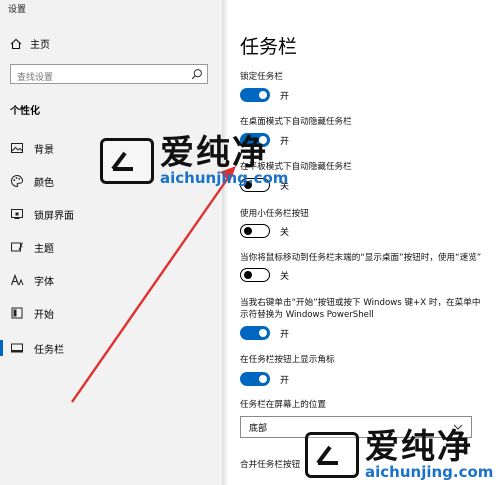 The image size is (500, 485). What do you see at coordinates (17, 148) in the screenshot?
I see `image-icon` at bounding box center [17, 148].